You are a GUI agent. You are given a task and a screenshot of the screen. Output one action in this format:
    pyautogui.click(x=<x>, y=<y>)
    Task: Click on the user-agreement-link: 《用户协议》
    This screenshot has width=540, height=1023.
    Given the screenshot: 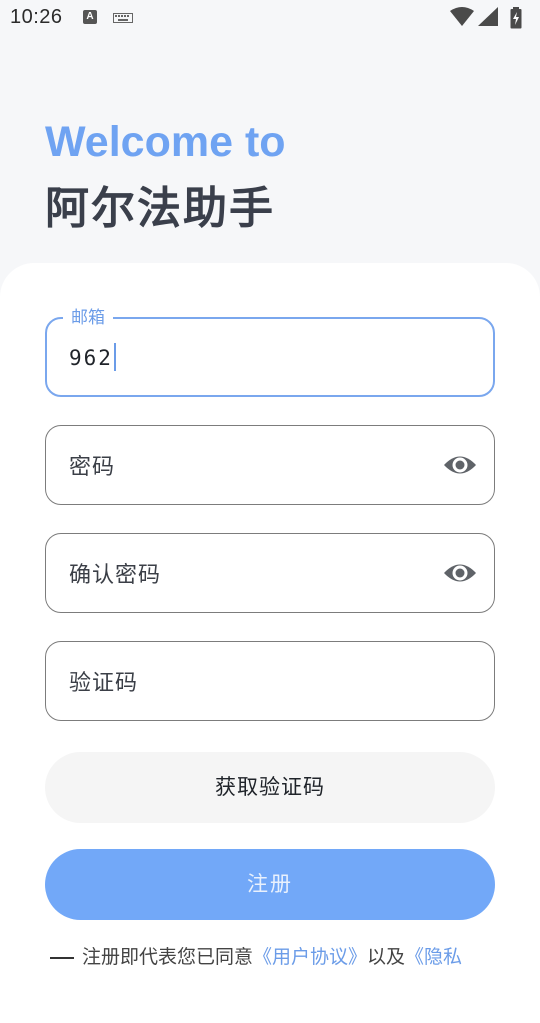 What is the action you would take?
    pyautogui.click(x=310, y=957)
    